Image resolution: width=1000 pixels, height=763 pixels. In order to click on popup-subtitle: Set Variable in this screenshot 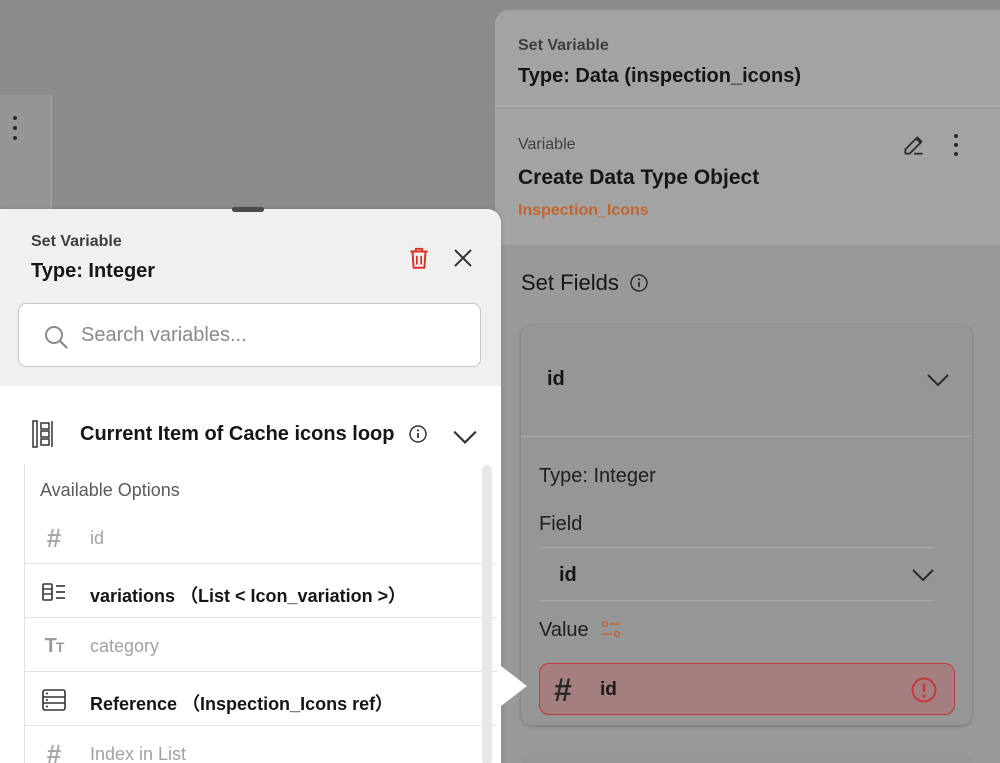, I will do `click(76, 241)`.